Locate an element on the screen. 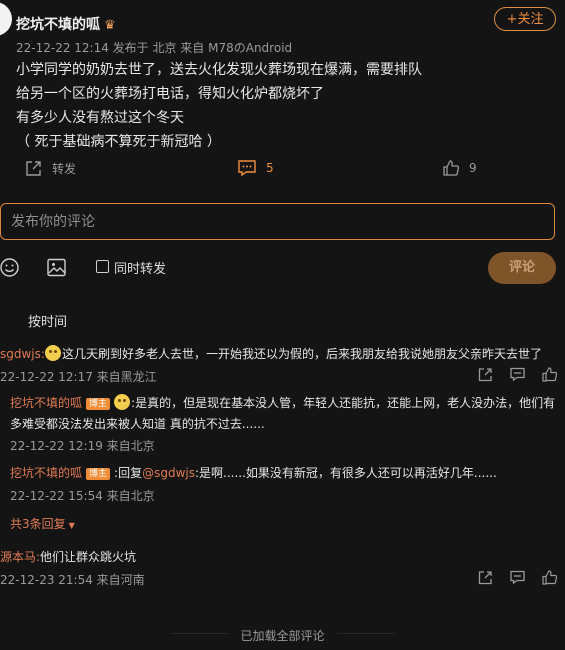  composer-tools: 同时转发 评论 is located at coordinates (282, 268).